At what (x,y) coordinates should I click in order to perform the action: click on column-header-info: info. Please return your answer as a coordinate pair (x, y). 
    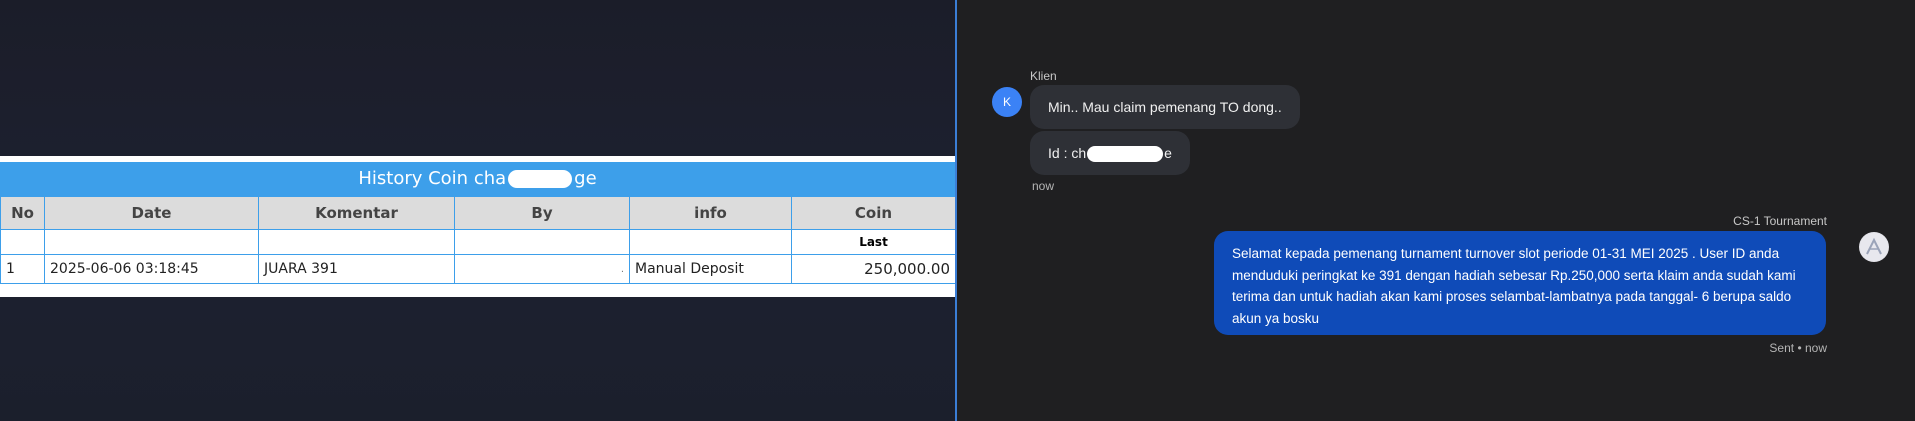
    Looking at the image, I should click on (710, 213).